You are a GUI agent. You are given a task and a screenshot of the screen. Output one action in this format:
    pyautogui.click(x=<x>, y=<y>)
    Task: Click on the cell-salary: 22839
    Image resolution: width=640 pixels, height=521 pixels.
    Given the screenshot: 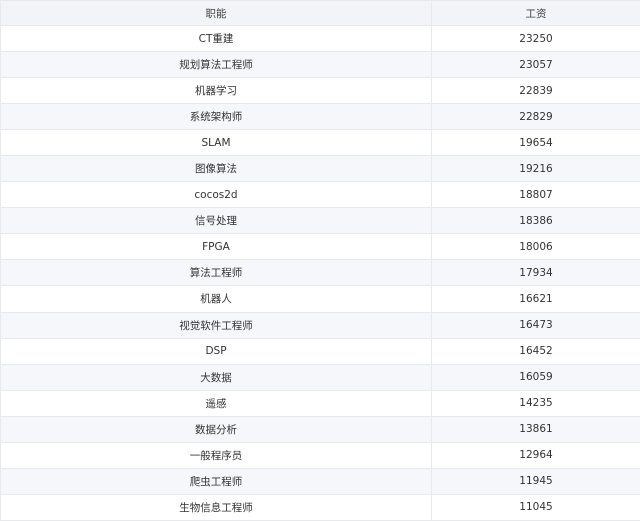 What is the action you would take?
    pyautogui.click(x=535, y=91)
    